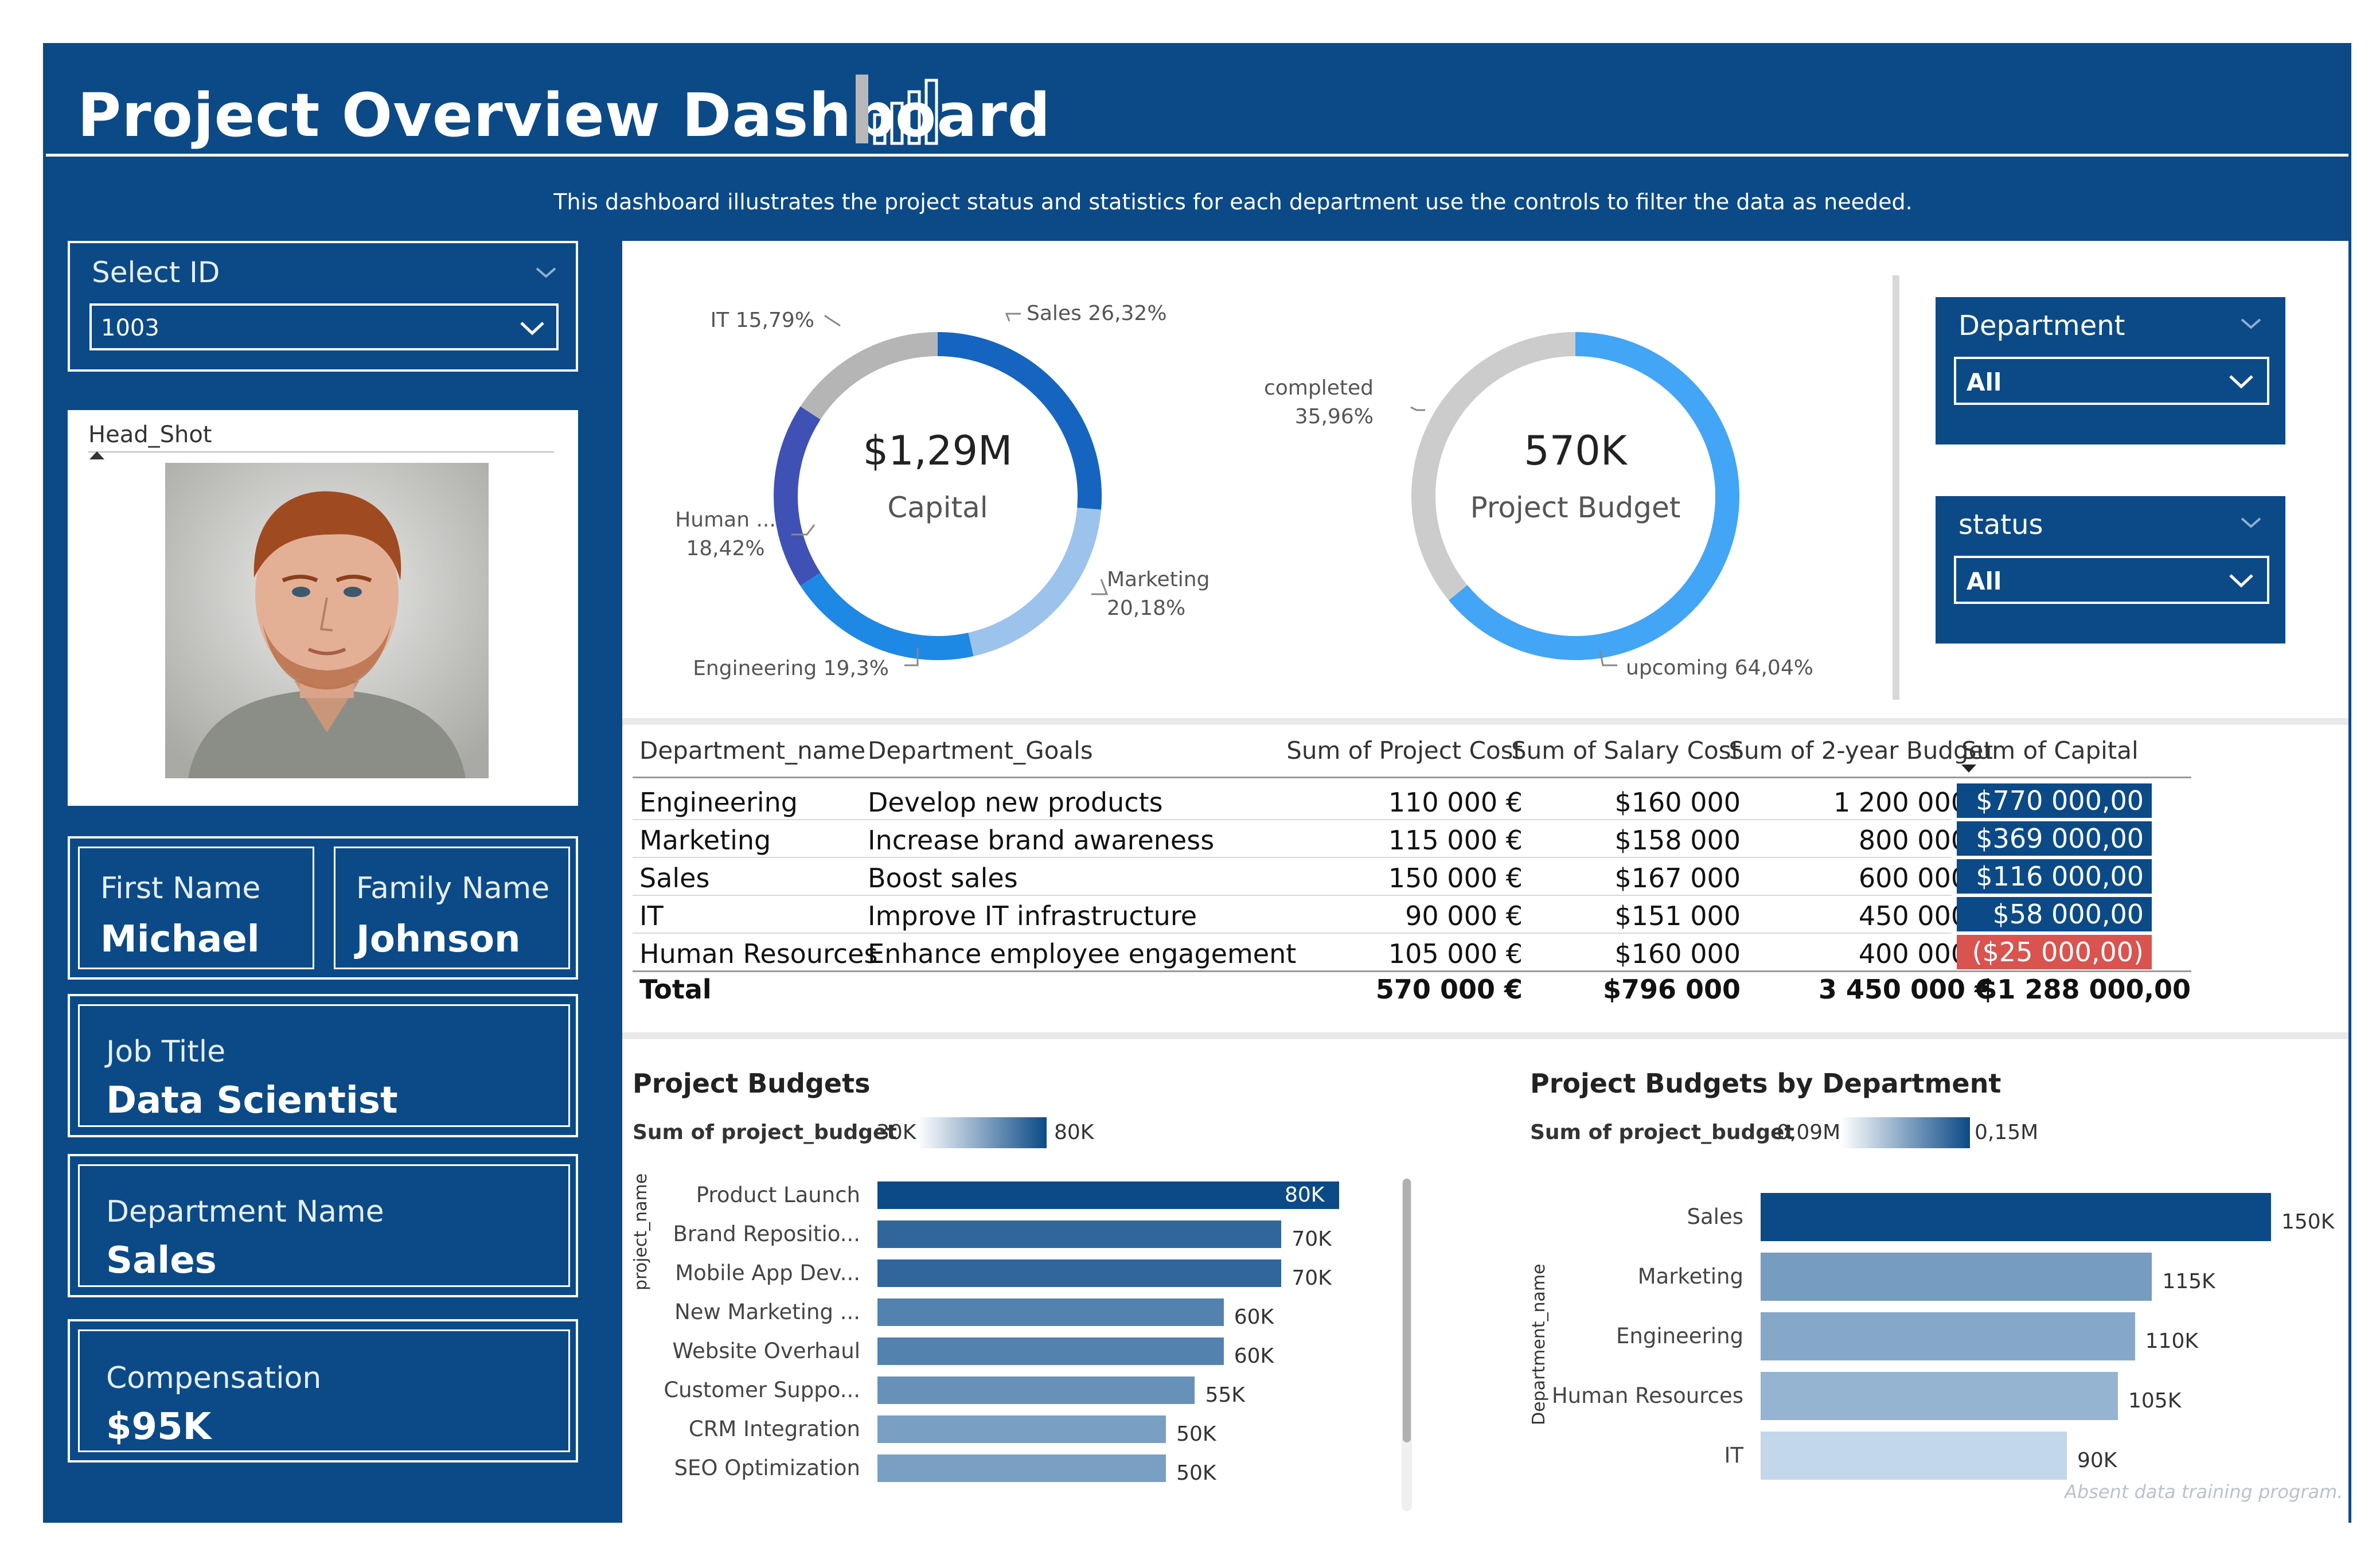 This screenshot has width=2380, height=1556. Describe the element at coordinates (1720, 668) in the screenshot. I see `budget-label-upcoming: upcoming 64,04%` at that location.